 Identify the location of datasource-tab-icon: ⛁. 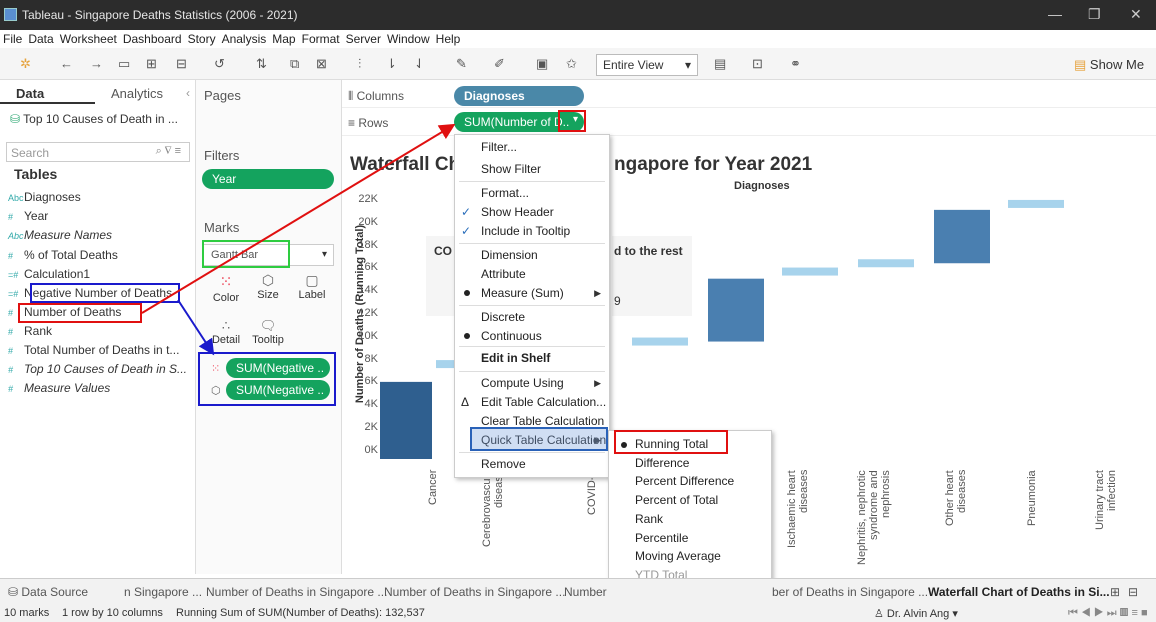
(15, 592).